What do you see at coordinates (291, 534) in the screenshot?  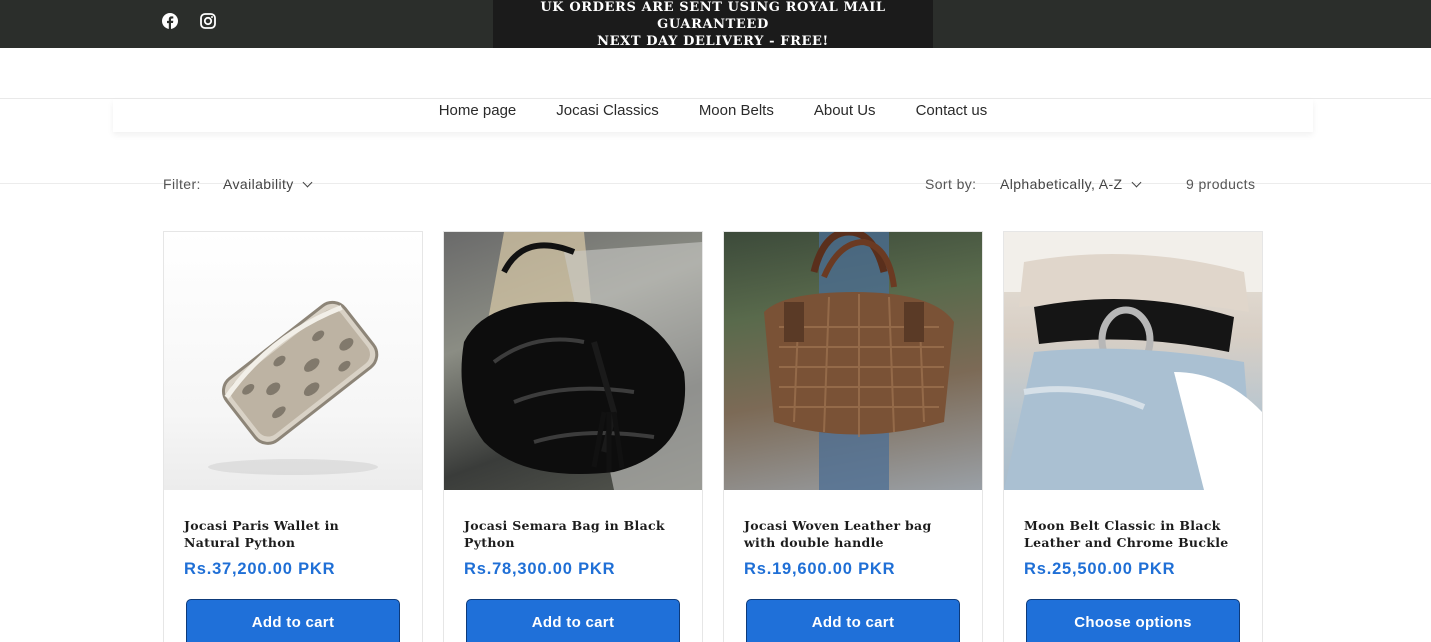 I see `product-title: Jocasi Paris Wallet in Natural Python` at bounding box center [291, 534].